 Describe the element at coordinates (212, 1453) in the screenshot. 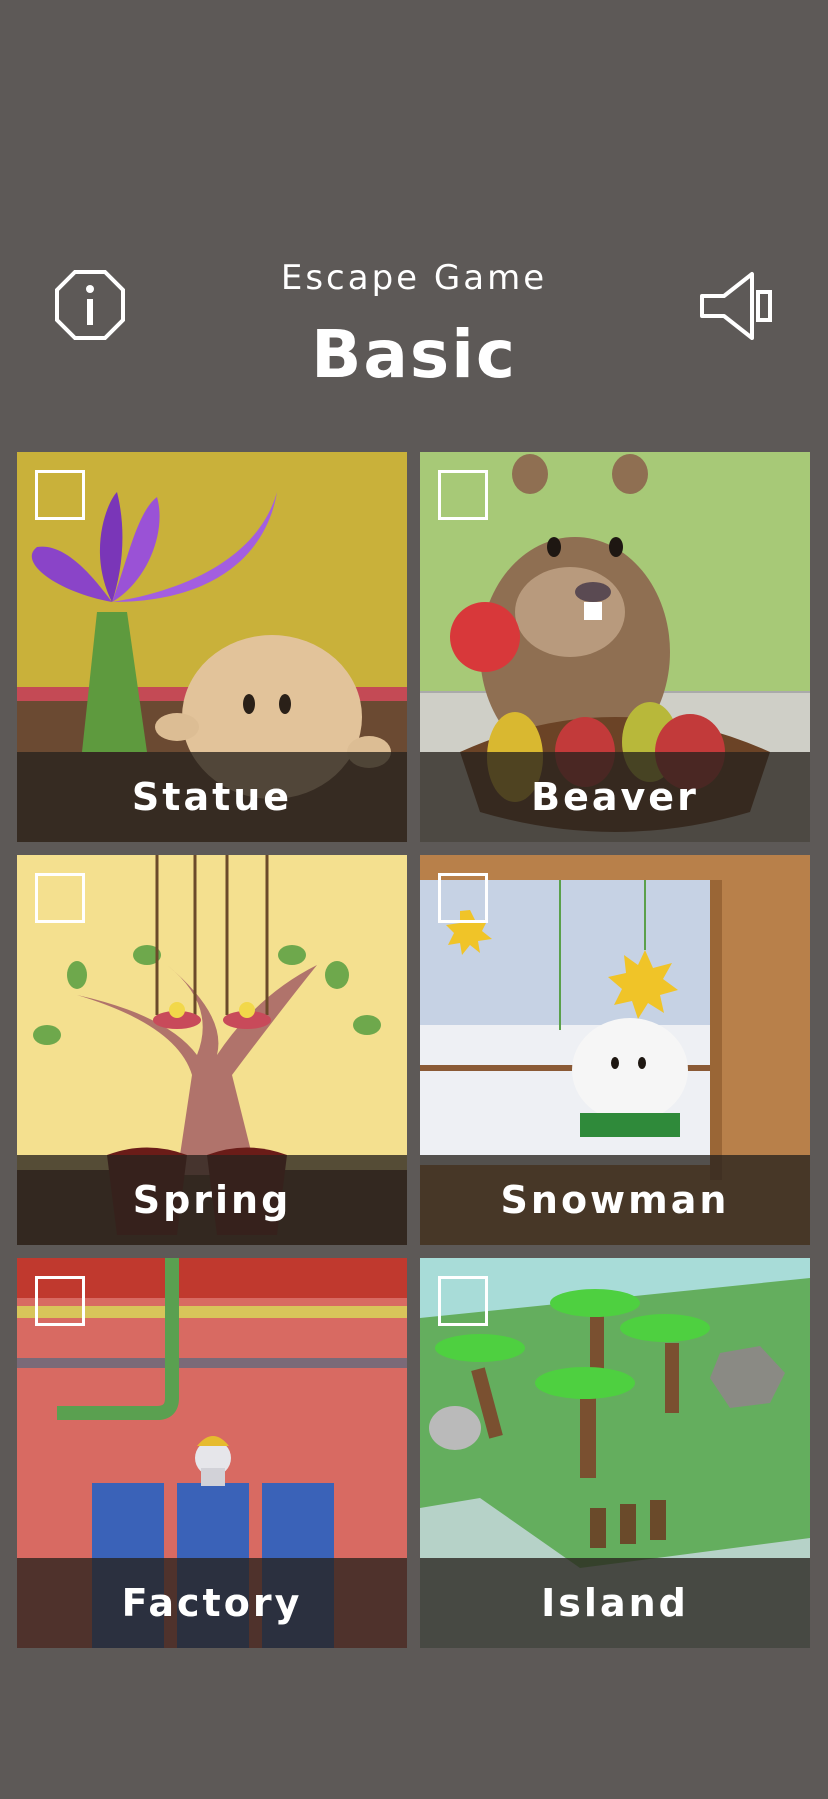

I see `level-tile-factory: Factory` at that location.